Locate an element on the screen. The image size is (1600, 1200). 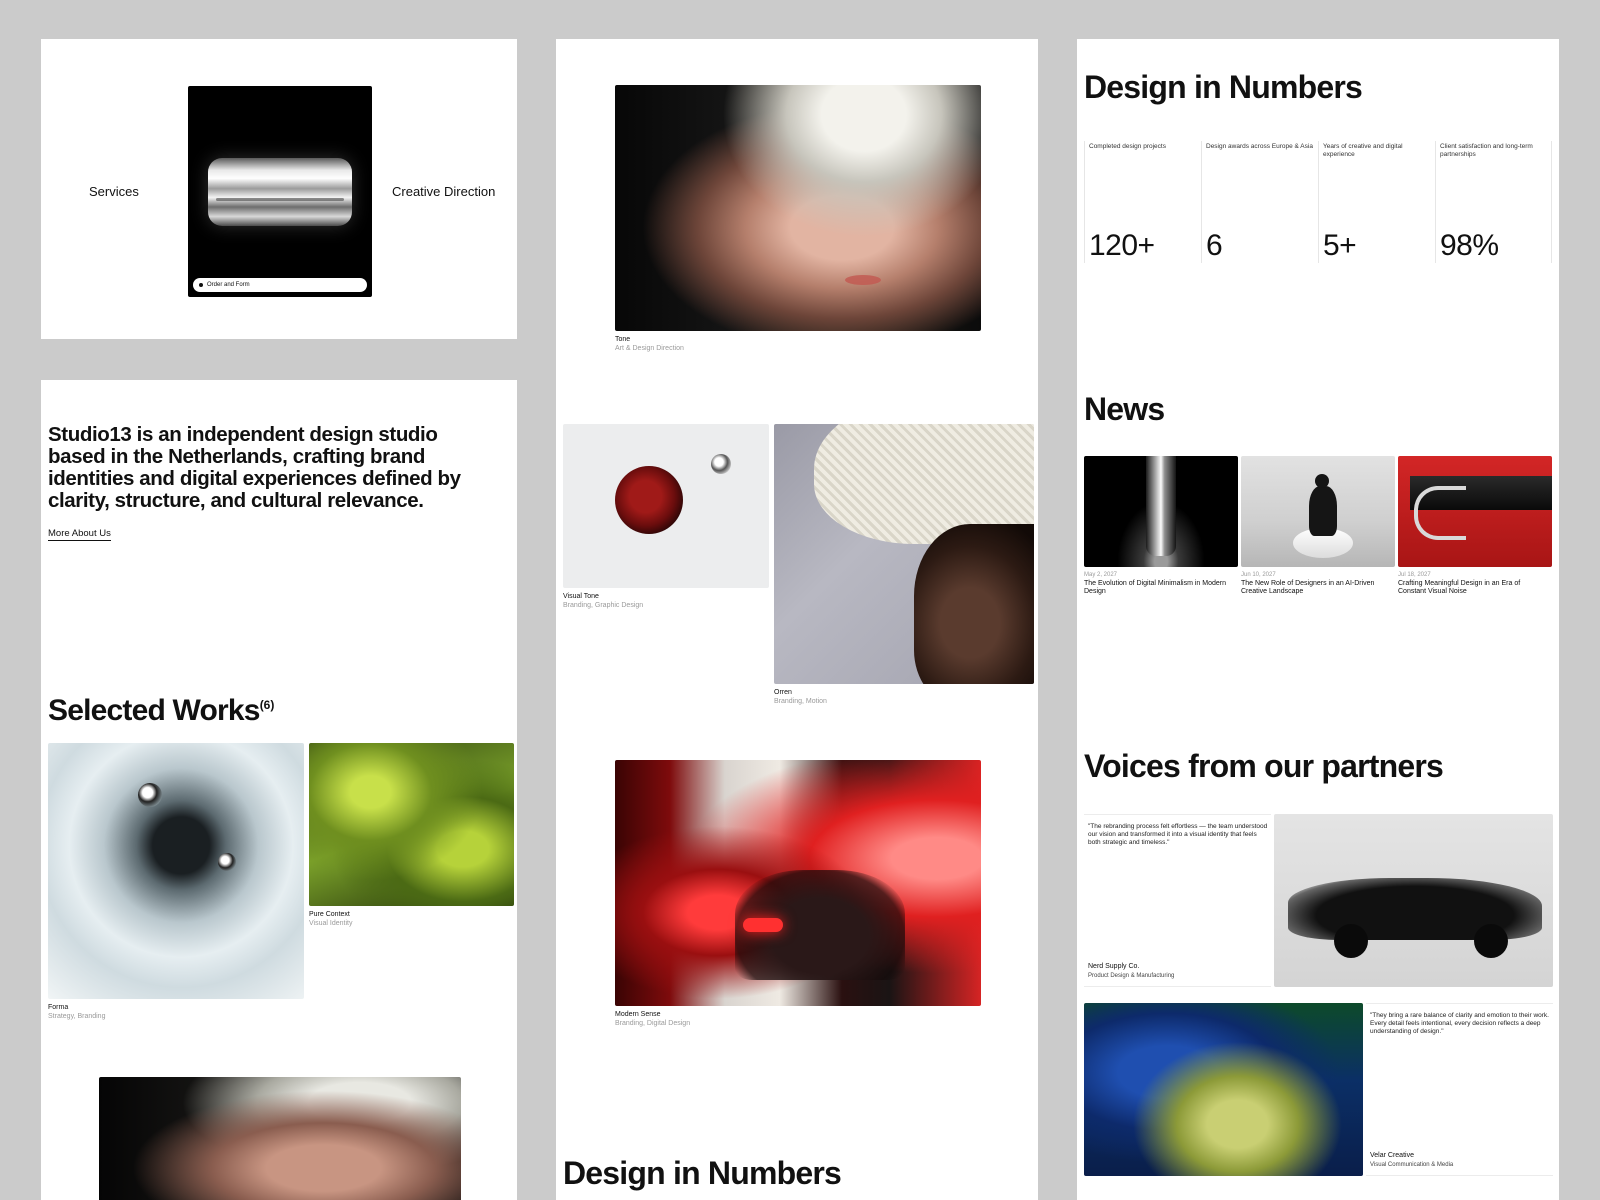
buckle-shape is located at coordinates (1440, 513).